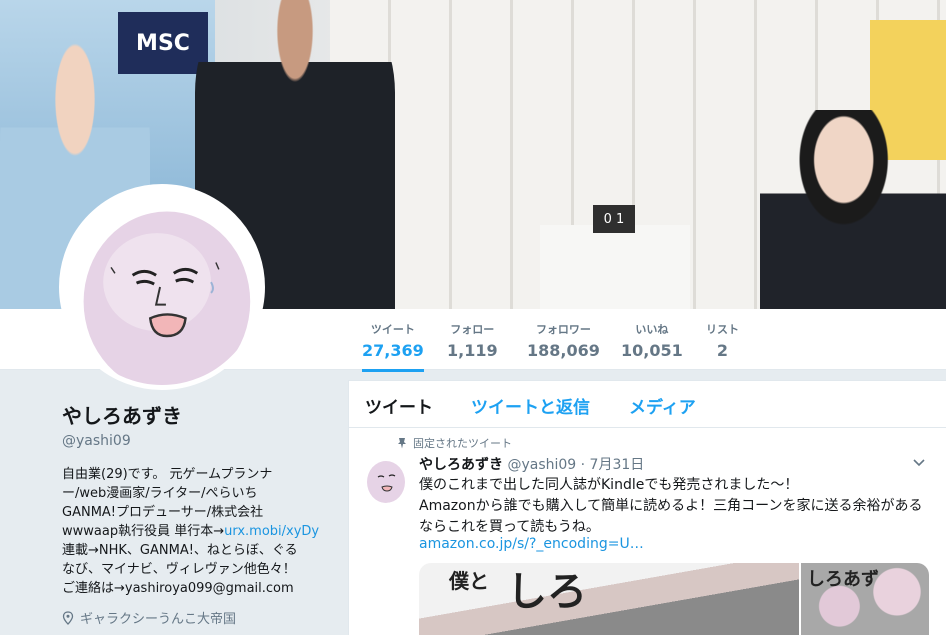 Image resolution: width=946 pixels, height=635 pixels. What do you see at coordinates (919, 463) in the screenshot?
I see `tweet-menu-chevron-down-icon` at bounding box center [919, 463].